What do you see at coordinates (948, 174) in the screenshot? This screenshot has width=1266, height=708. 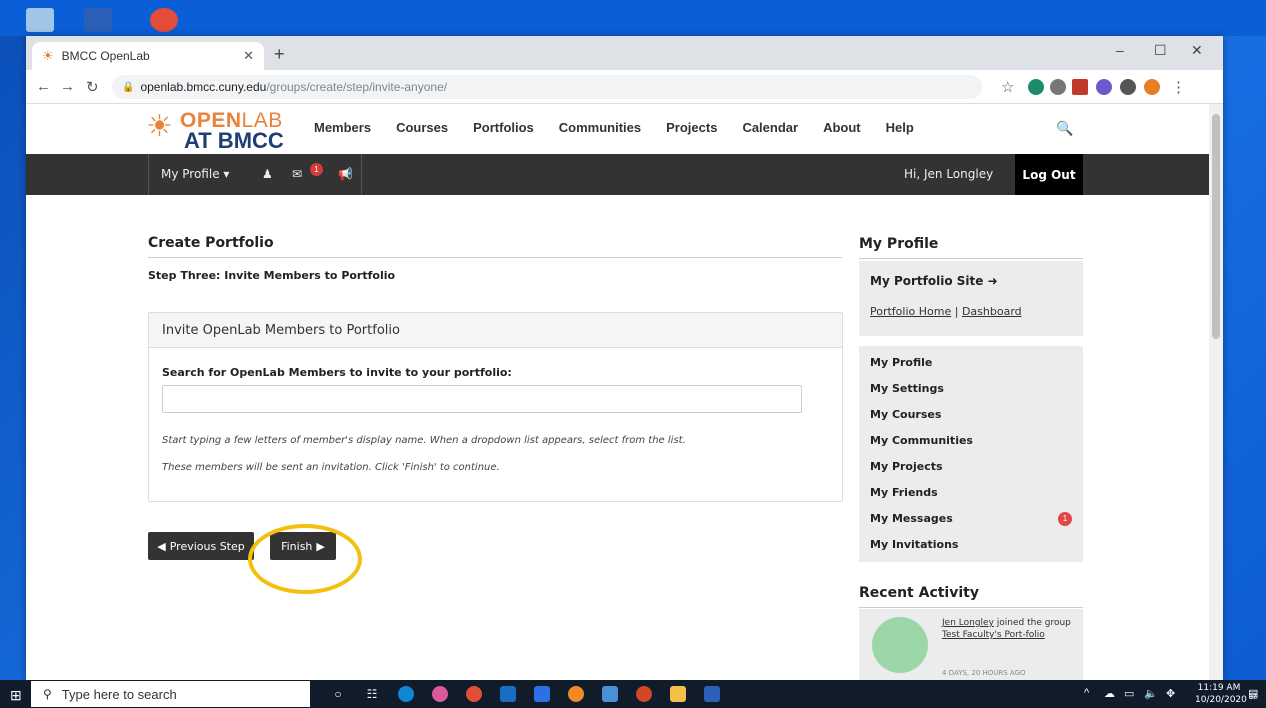 I see `greeting-link: Hi, Jen Longley` at bounding box center [948, 174].